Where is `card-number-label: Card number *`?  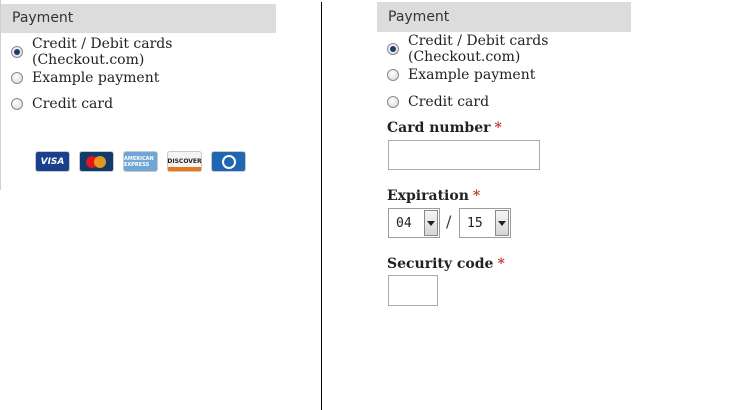
card-number-label: Card number * is located at coordinates (444, 128).